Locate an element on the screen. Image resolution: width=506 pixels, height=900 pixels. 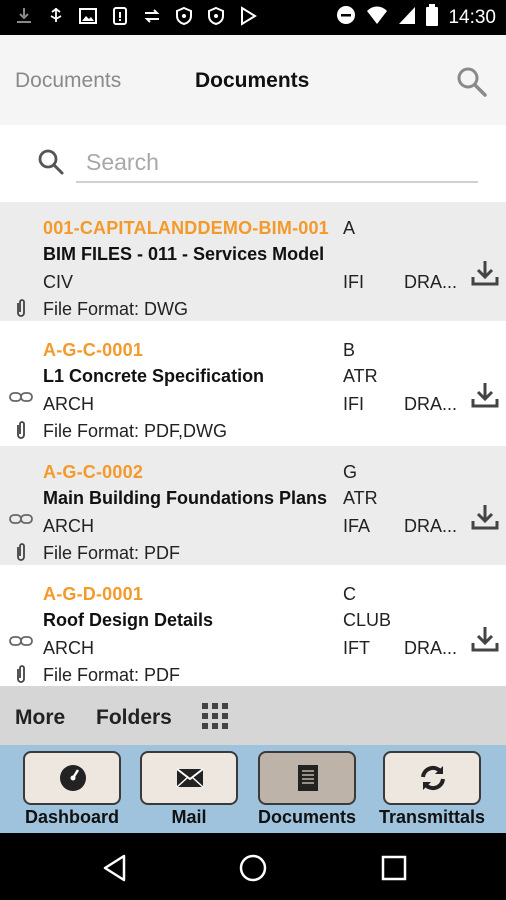
document-revision: B is located at coordinates (349, 350).